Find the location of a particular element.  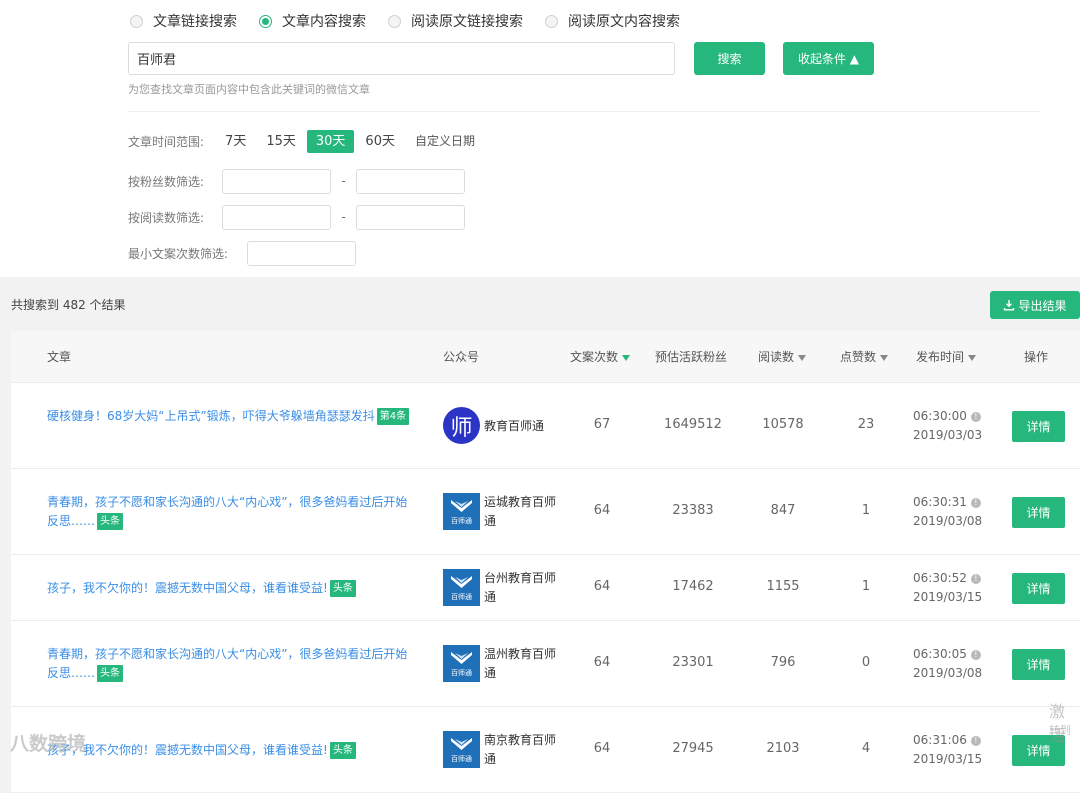

reads-max-input is located at coordinates (410, 217).